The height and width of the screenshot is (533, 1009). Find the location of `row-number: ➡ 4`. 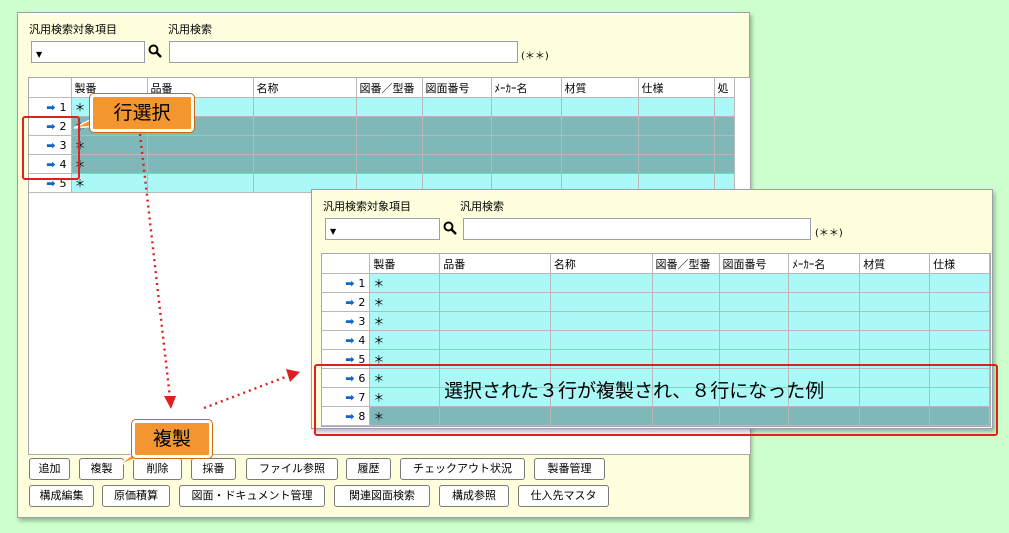

row-number: ➡ 4 is located at coordinates (346, 340).